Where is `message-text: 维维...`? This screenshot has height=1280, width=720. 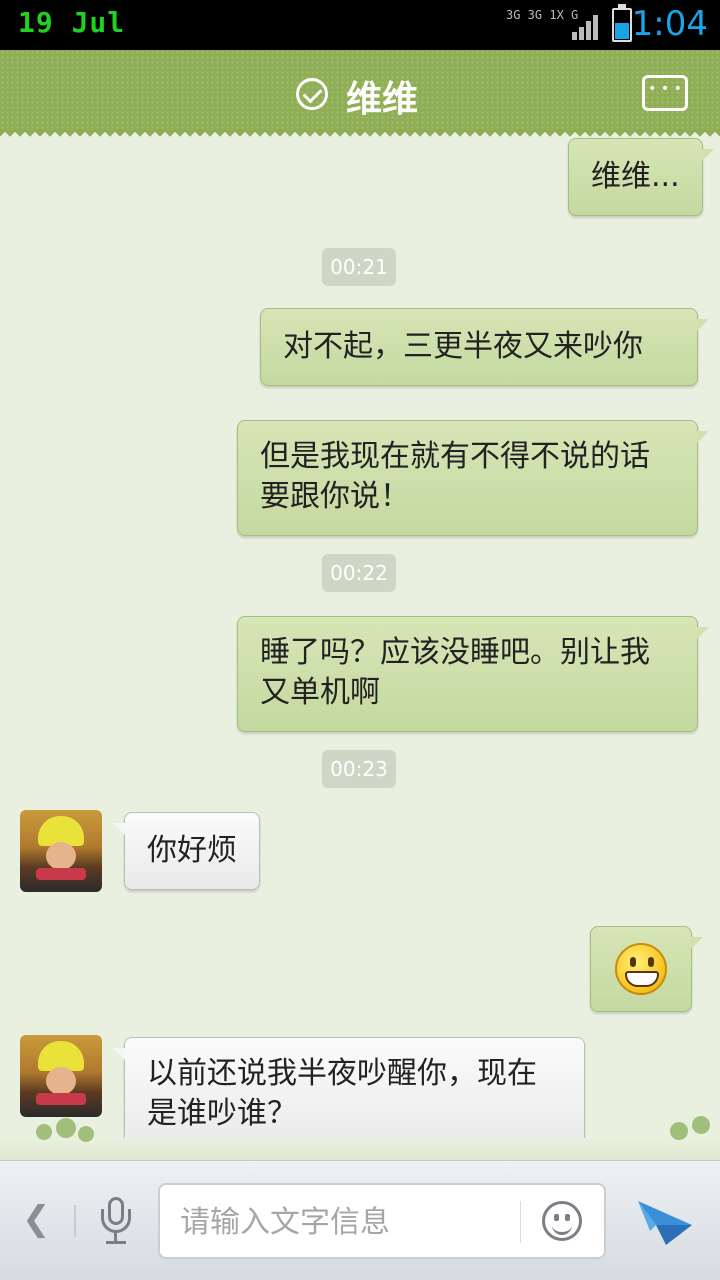 message-text: 维维... is located at coordinates (635, 176).